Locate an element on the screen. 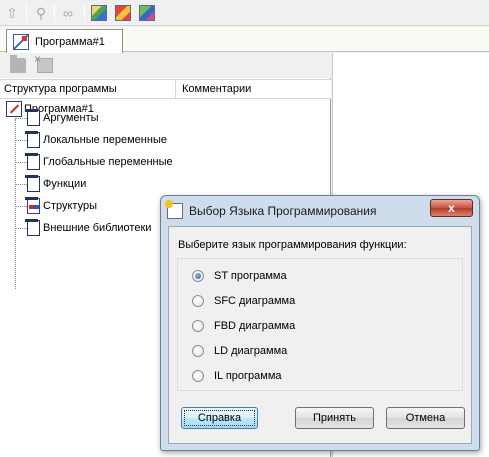 The width and height of the screenshot is (489, 457). radio-label: LD диаграмма is located at coordinates (251, 351).